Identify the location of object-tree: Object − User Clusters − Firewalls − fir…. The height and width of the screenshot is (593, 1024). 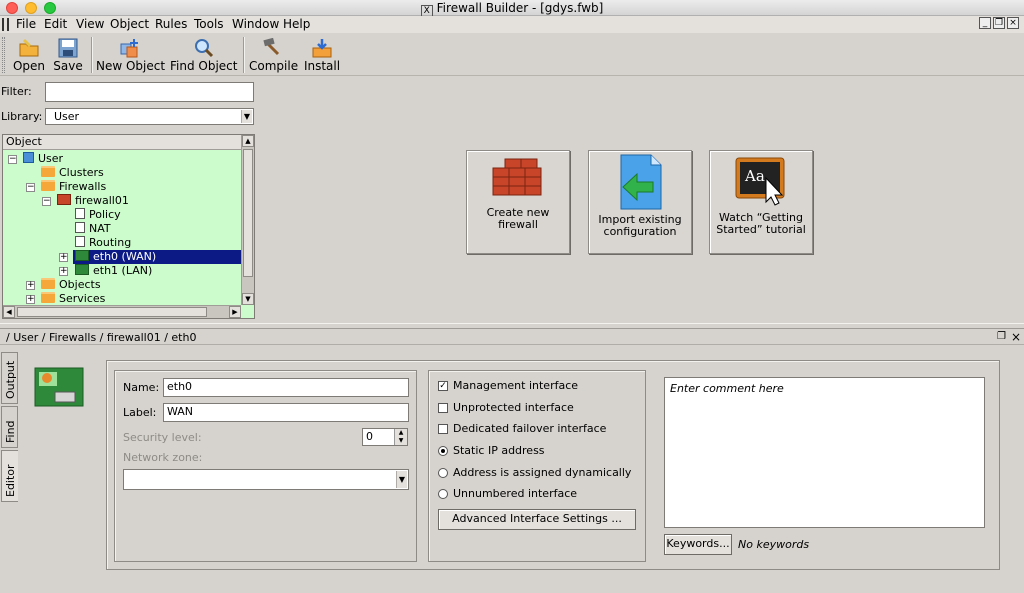
(128, 226).